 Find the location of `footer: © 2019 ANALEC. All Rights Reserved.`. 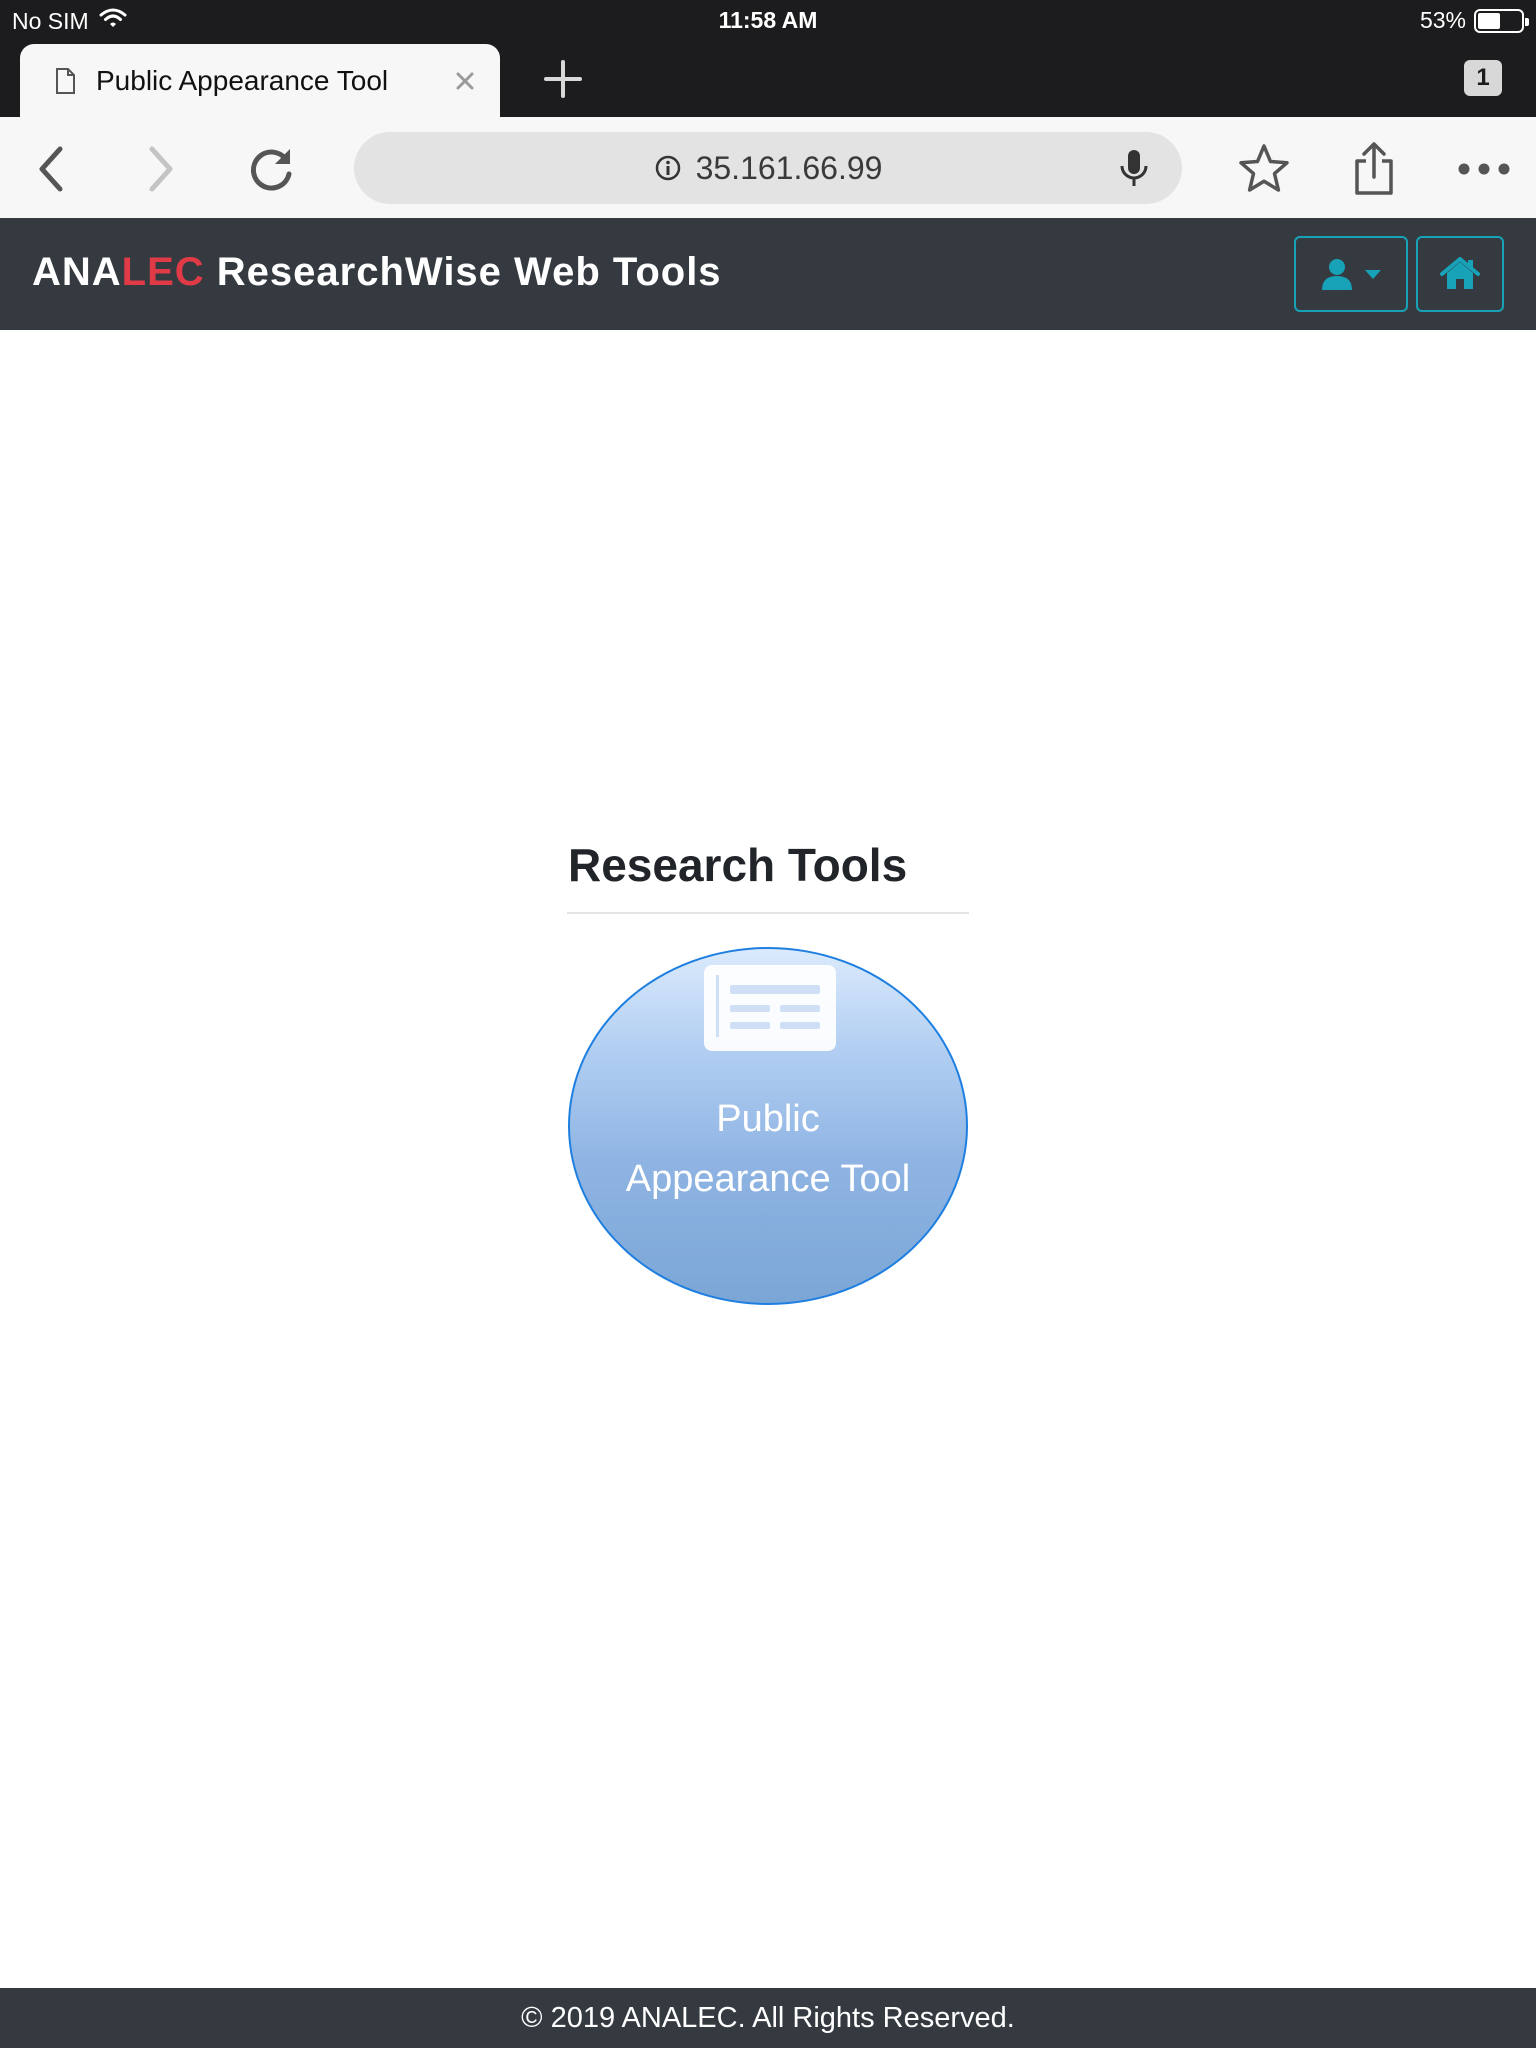

footer: © 2019 ANALEC. All Rights Reserved. is located at coordinates (768, 2018).